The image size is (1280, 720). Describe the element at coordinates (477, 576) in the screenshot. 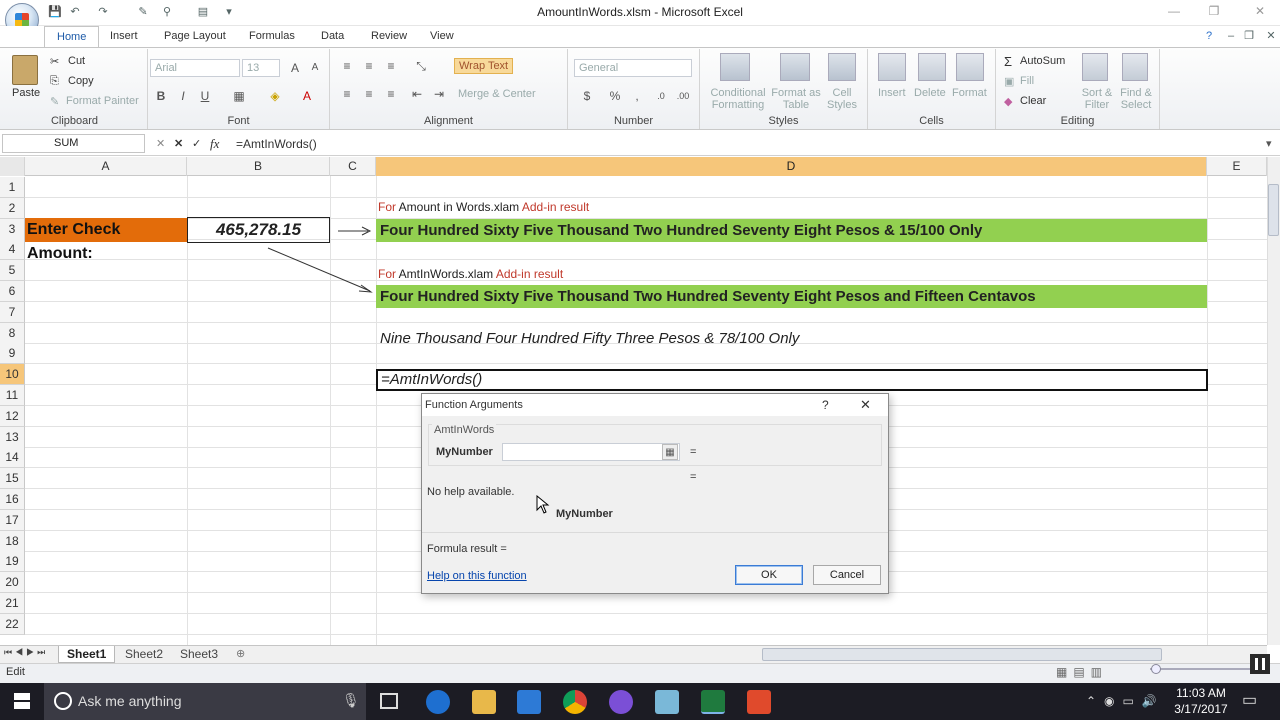

I see `help-on-function-link: Help on this function` at that location.